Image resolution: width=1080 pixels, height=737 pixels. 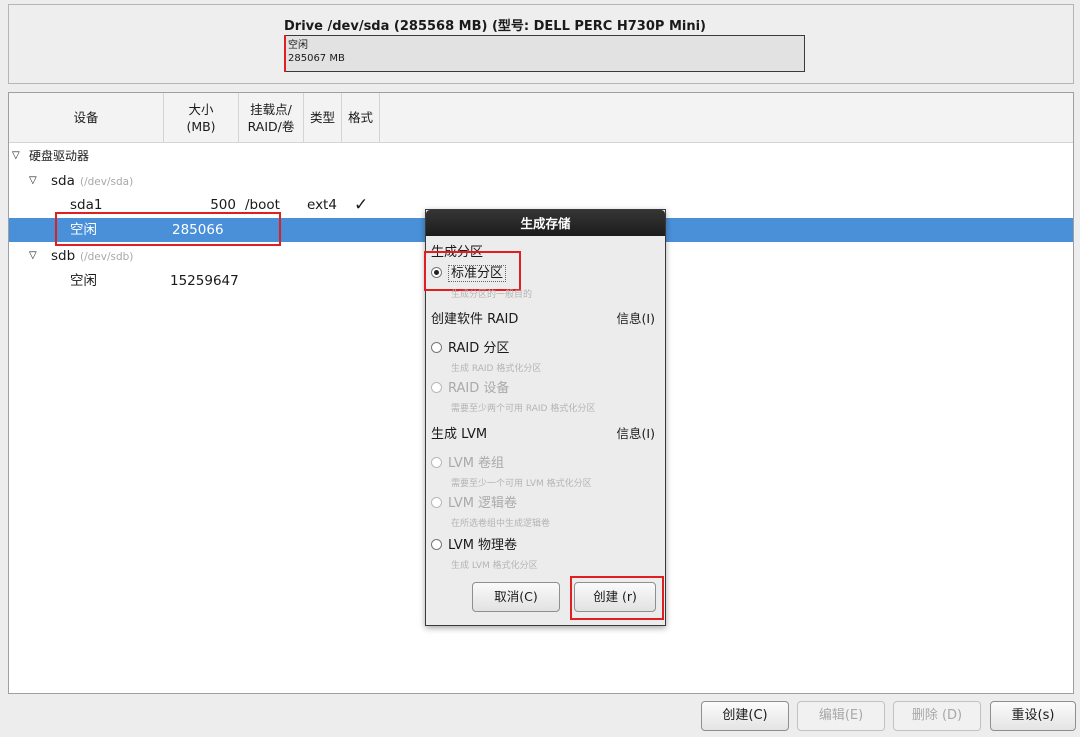 I want to click on reset-button: 重设(s), so click(x=1033, y=716).